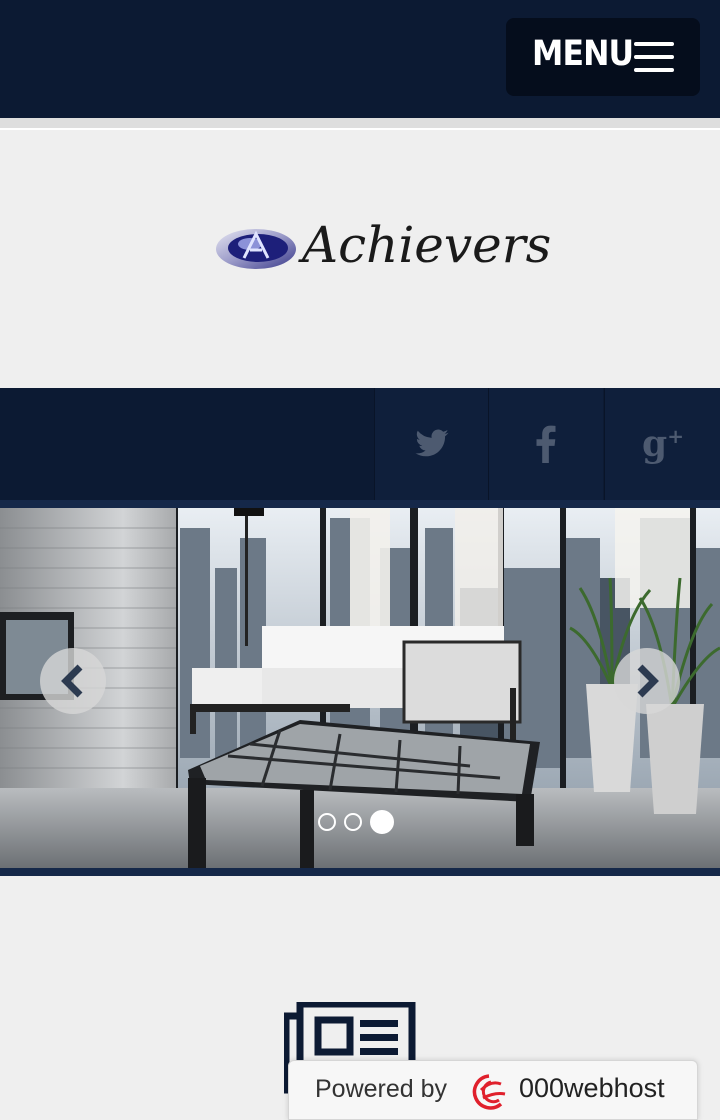  I want to click on menu-button: MENU, so click(603, 57).